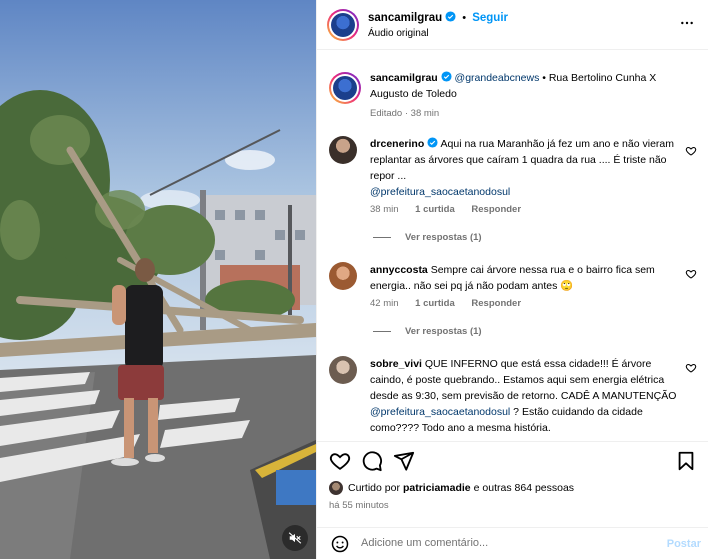 This screenshot has width=708, height=559. What do you see at coordinates (686, 461) in the screenshot?
I see `save-bookmark-icon` at bounding box center [686, 461].